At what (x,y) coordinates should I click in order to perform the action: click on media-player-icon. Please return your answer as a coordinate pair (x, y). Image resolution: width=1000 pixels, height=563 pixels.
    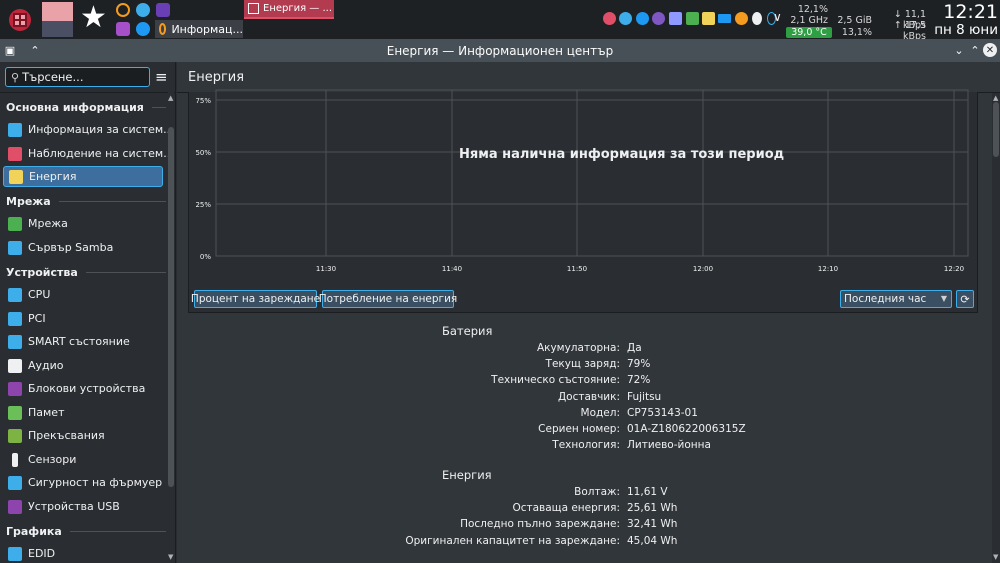
    Looking at the image, I should click on (163, 10).